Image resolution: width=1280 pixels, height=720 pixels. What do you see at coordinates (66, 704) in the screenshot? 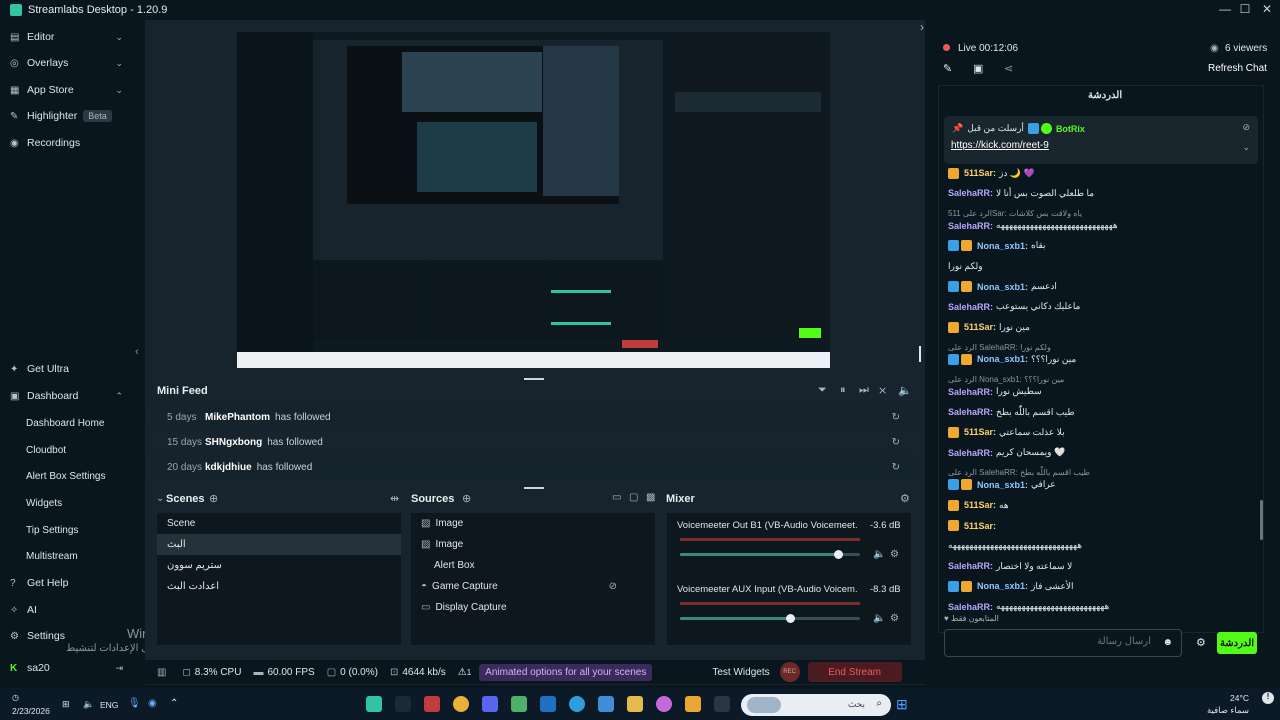
I see `taskbar-extra-icon: ⊞` at bounding box center [66, 704].